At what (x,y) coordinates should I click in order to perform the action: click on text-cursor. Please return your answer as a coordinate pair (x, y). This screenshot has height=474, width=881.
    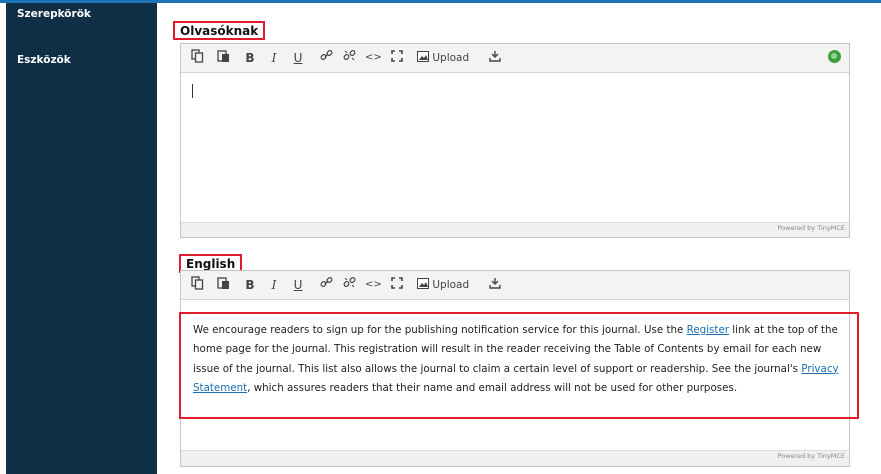
    Looking at the image, I should click on (192, 91).